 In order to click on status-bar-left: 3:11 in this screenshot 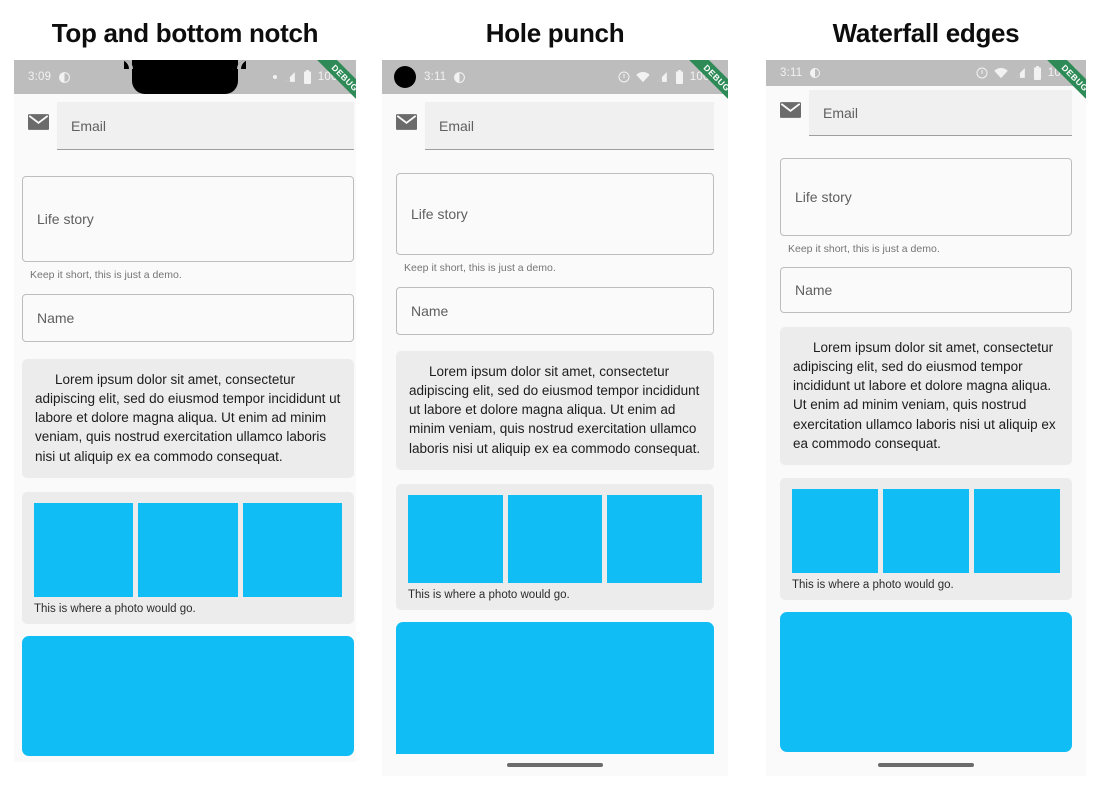, I will do `click(793, 73)`.